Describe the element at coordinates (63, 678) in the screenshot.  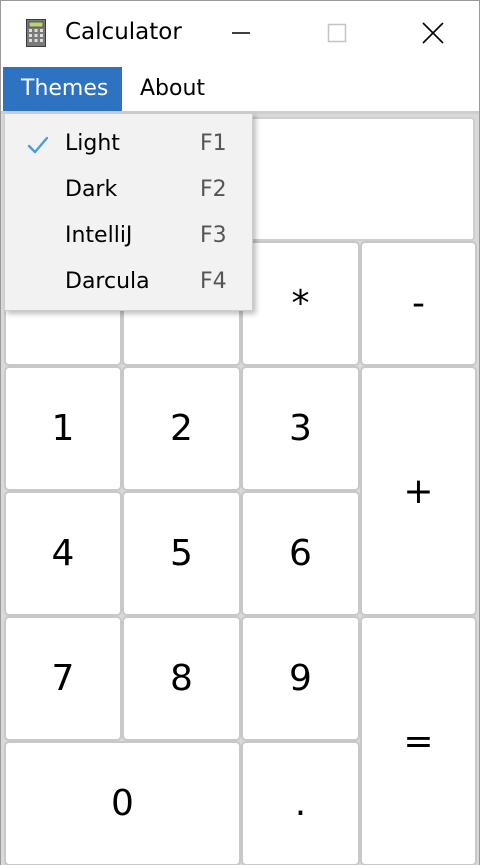
I see `key-7: 7` at that location.